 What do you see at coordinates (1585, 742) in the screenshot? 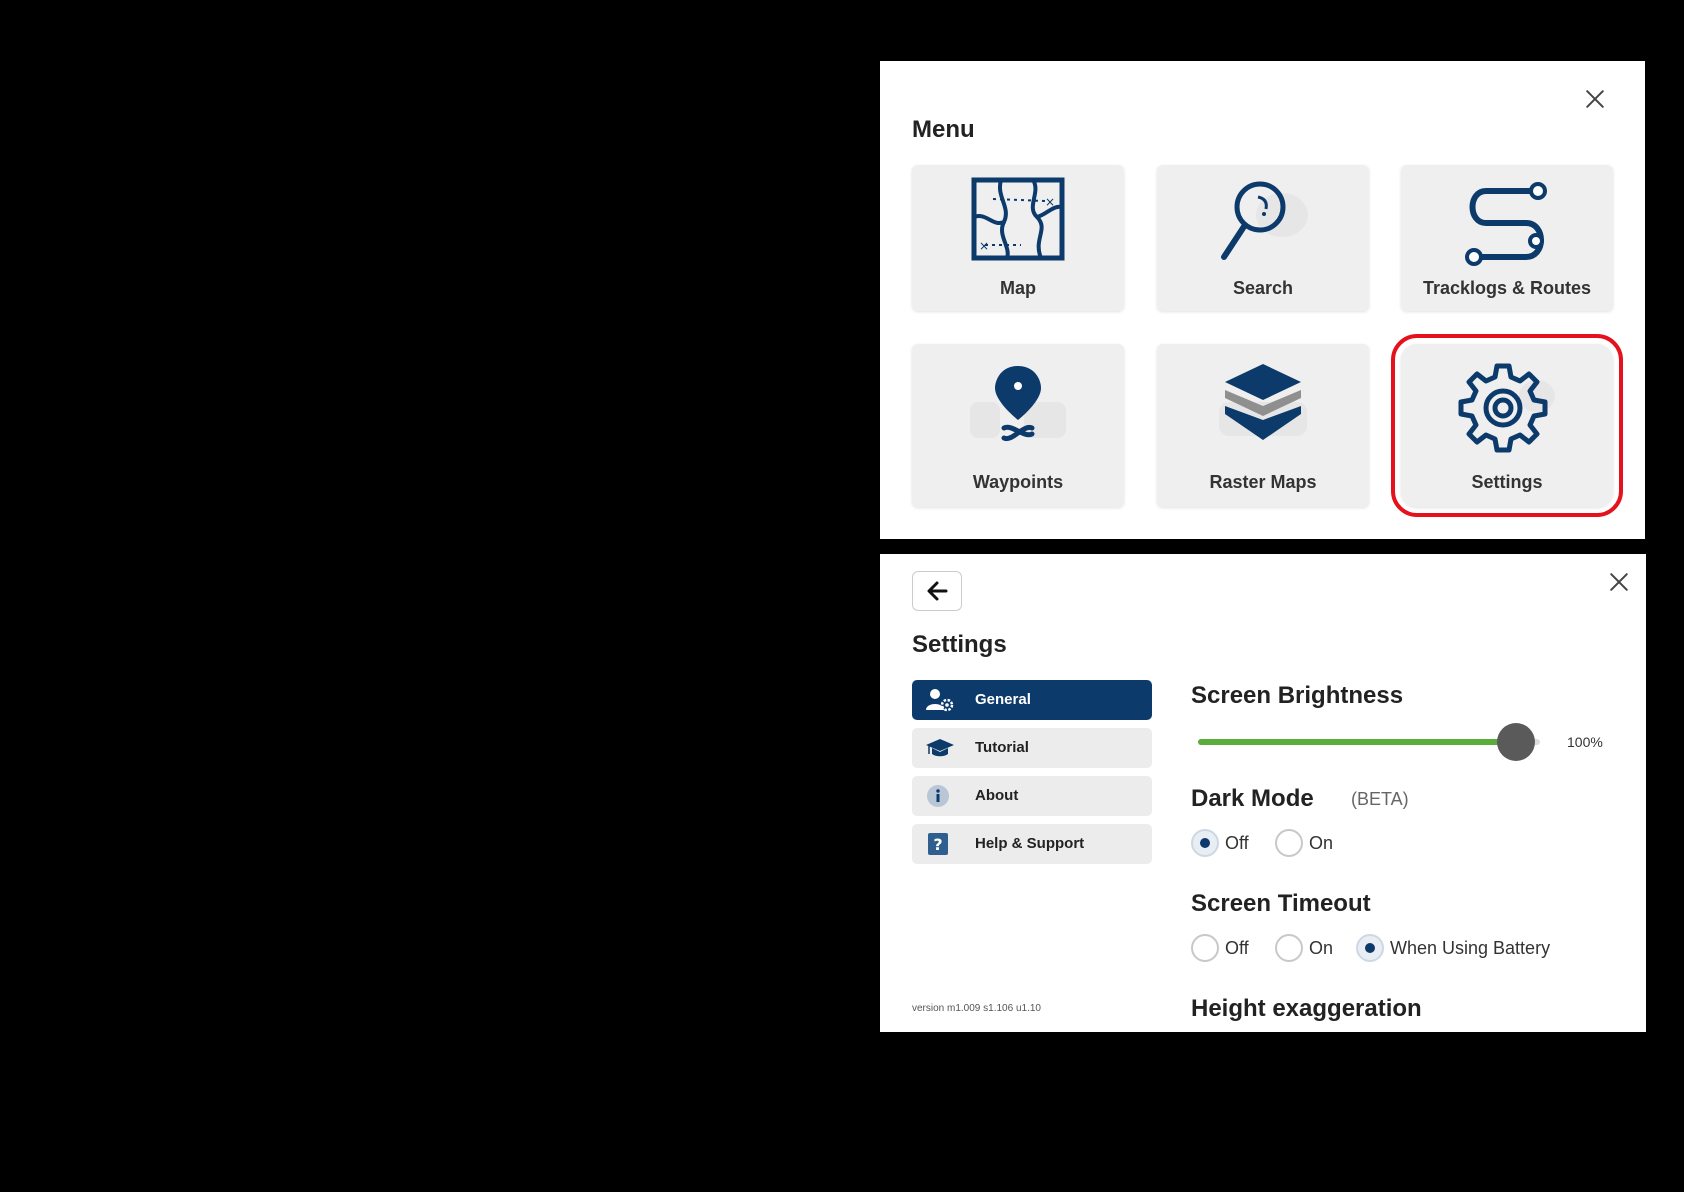
I see `brightness-value: 100%` at bounding box center [1585, 742].